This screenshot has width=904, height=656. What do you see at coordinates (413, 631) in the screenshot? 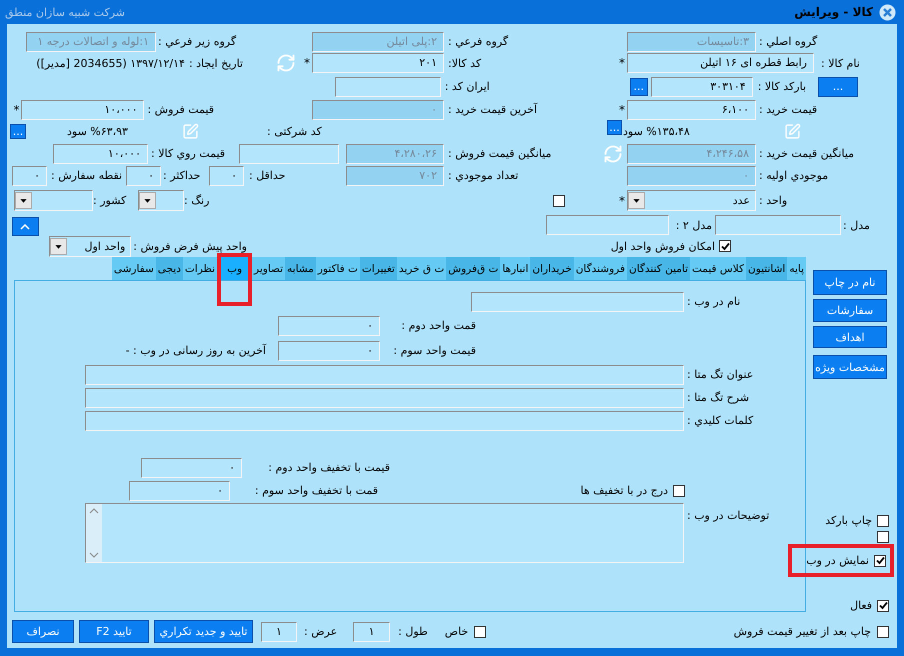
I see `field-label: طول :` at bounding box center [413, 631].